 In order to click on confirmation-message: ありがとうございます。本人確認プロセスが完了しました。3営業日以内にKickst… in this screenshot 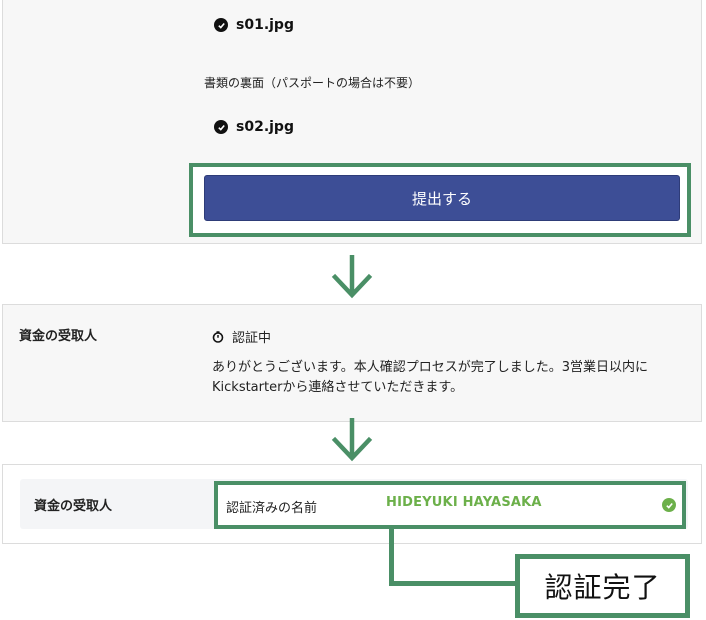, I will do `click(430, 377)`.